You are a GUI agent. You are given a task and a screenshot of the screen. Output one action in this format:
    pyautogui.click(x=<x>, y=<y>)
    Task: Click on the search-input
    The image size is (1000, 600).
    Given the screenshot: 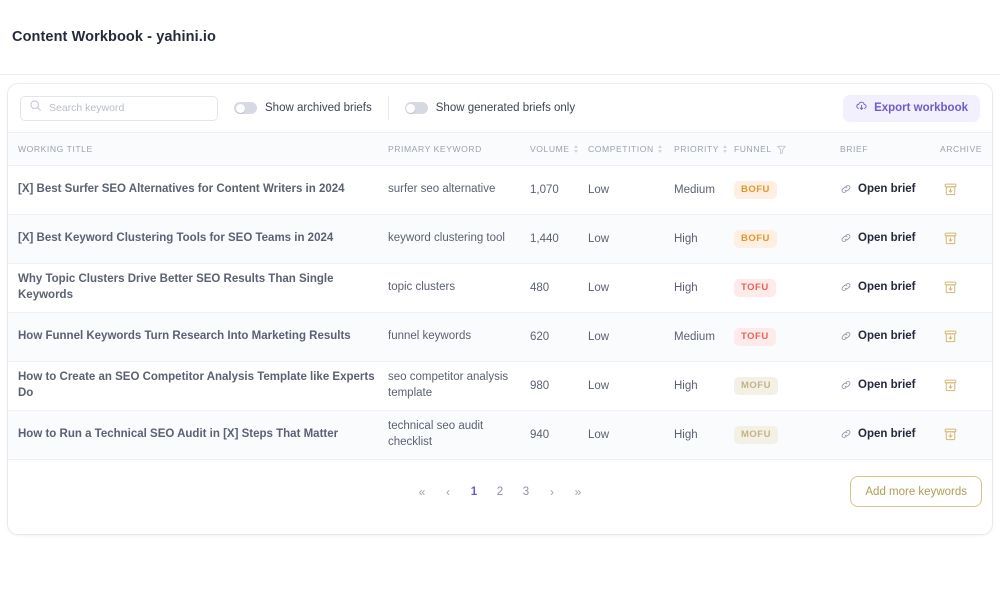 What is the action you would take?
    pyautogui.click(x=124, y=108)
    